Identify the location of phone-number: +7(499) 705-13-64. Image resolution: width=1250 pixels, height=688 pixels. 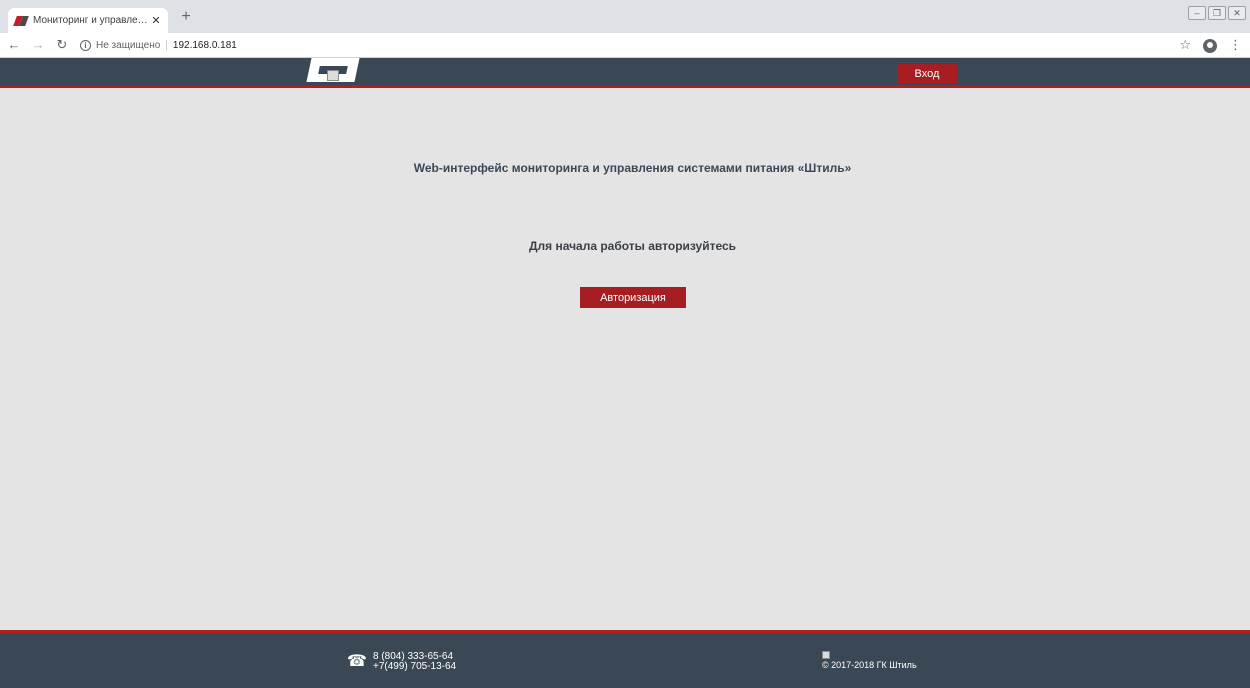
(415, 666).